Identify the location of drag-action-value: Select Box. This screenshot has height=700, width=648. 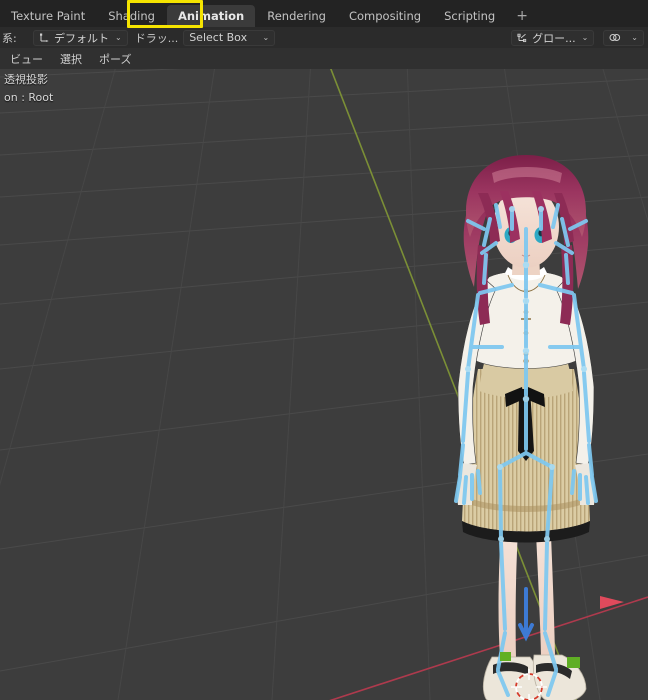
(218, 37).